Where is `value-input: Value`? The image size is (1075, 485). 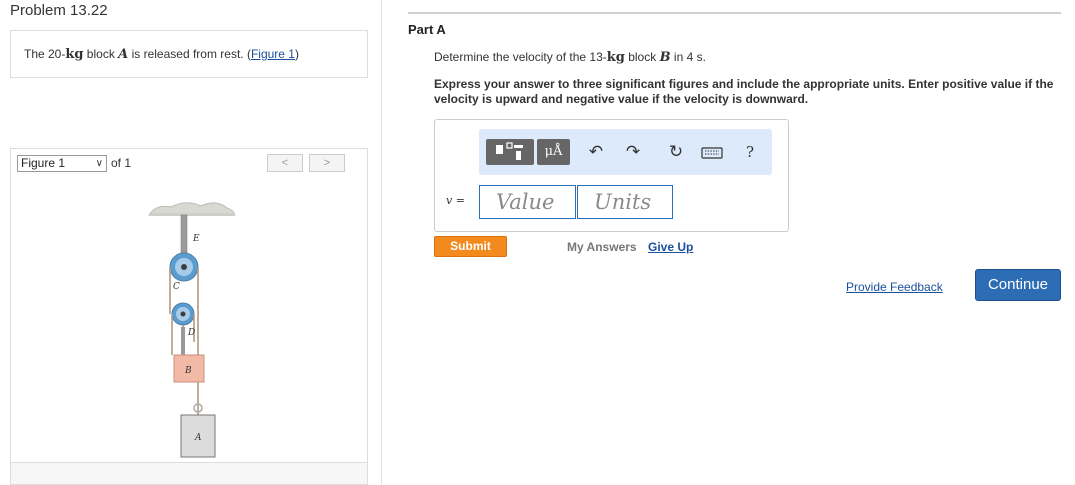
value-input: Value is located at coordinates (527, 202).